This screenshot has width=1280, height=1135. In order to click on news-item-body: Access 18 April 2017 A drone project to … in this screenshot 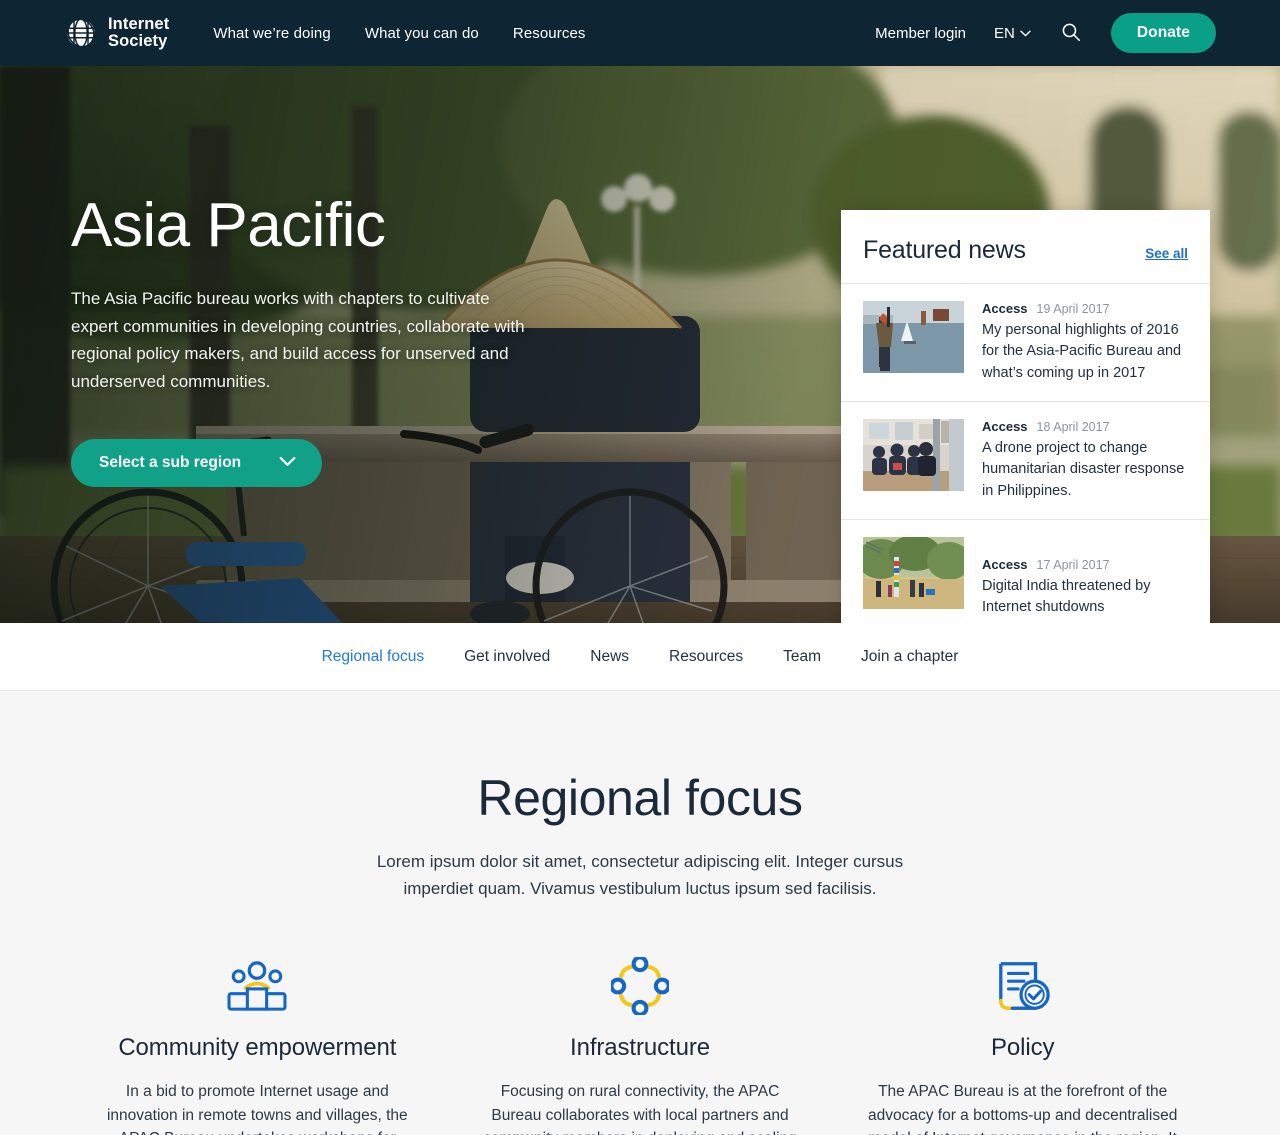, I will do `click(1085, 460)`.